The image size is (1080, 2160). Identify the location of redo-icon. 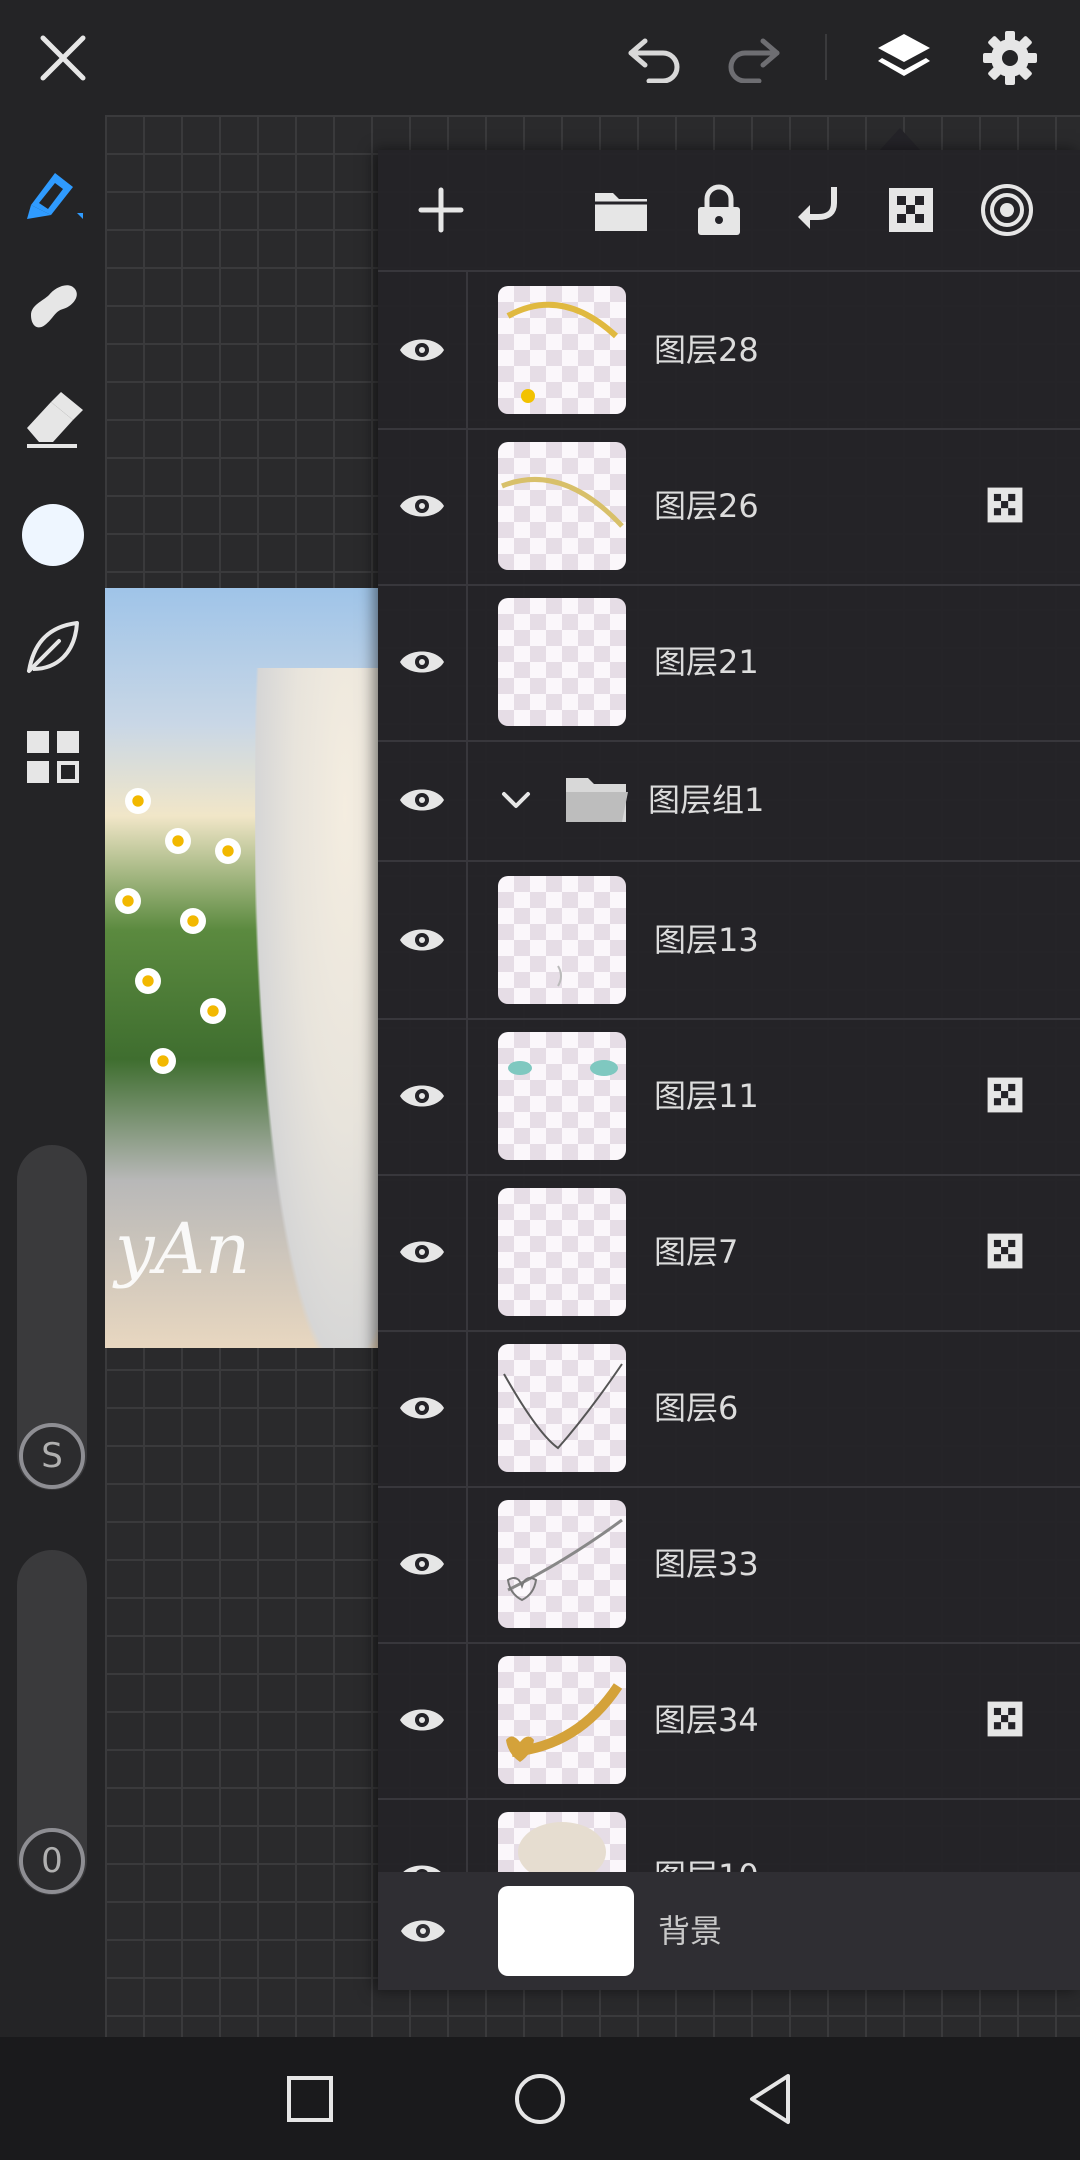
(754, 60).